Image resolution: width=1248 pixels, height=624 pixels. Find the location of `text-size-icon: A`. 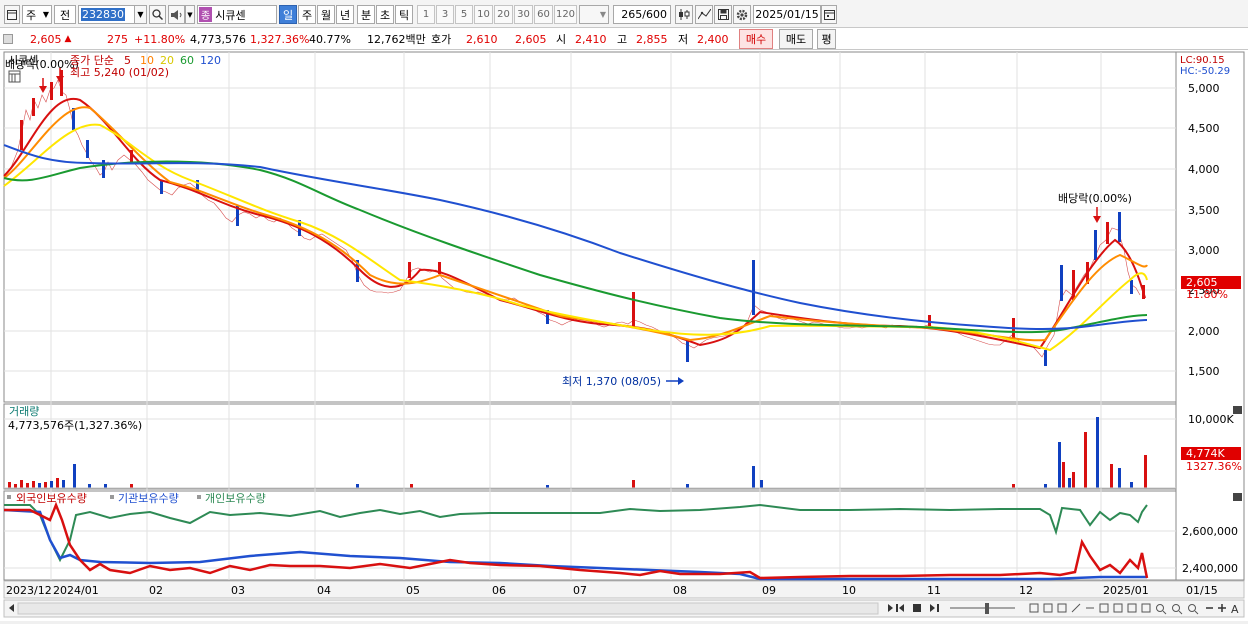

text-size-icon: A is located at coordinates (1235, 609).